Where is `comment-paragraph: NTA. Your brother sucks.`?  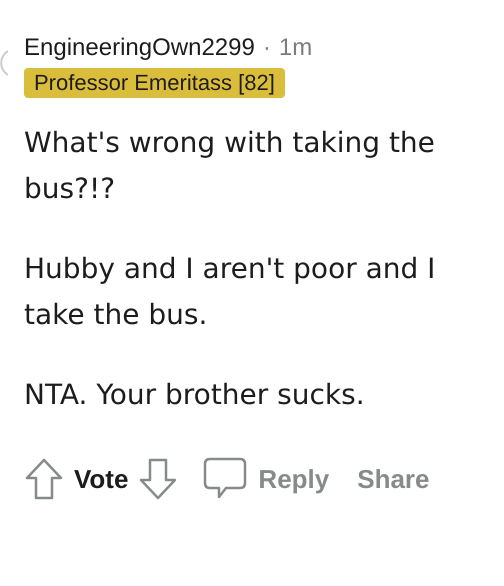
comment-paragraph: NTA. Your brother sucks. is located at coordinates (195, 395).